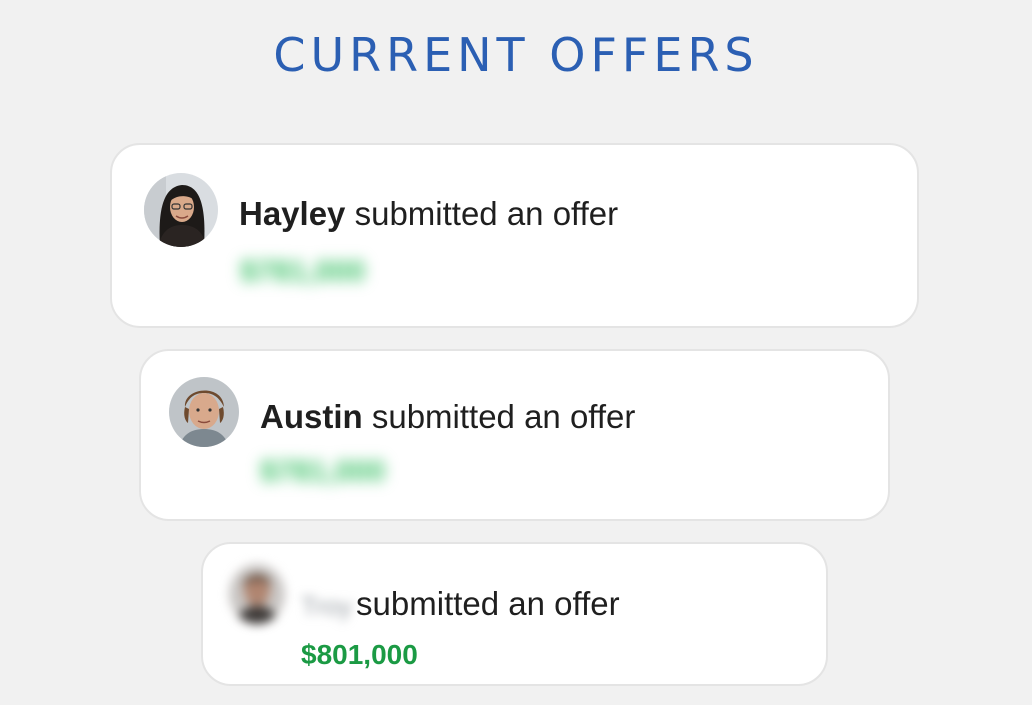 This screenshot has height=705, width=1032. I want to click on offer-text: Hayley submitted an offer, so click(428, 214).